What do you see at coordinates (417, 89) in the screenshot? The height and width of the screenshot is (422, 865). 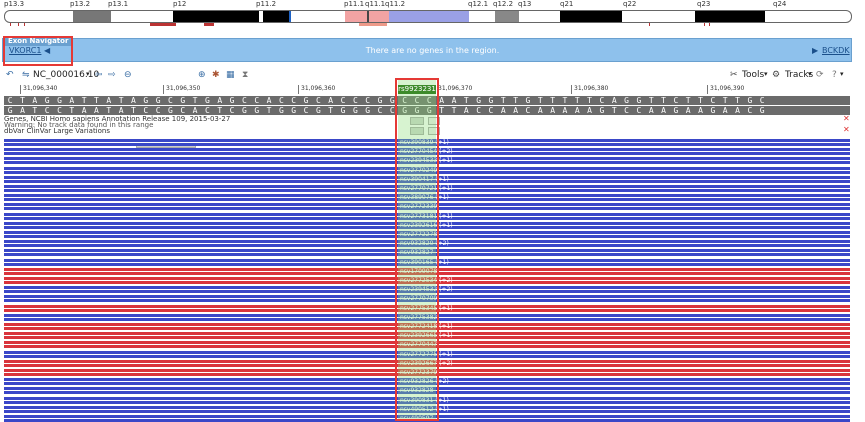 I see `snp-label: rs9923231` at bounding box center [417, 89].